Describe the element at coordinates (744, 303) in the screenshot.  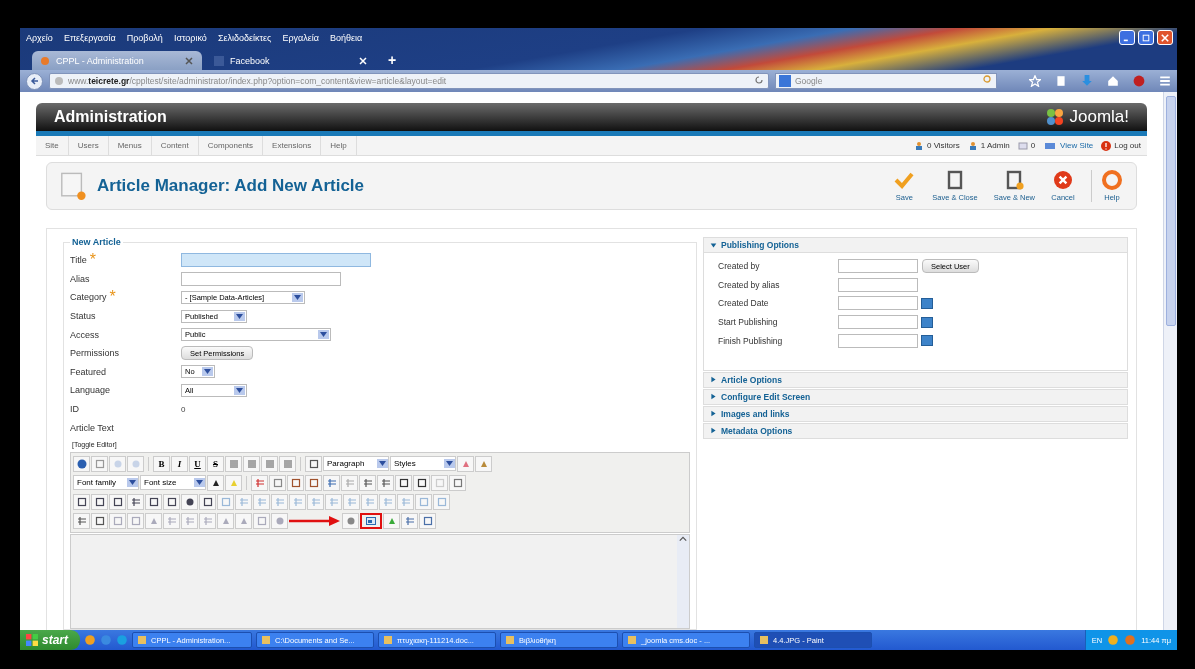
I see `field-label: Created Date` at that location.